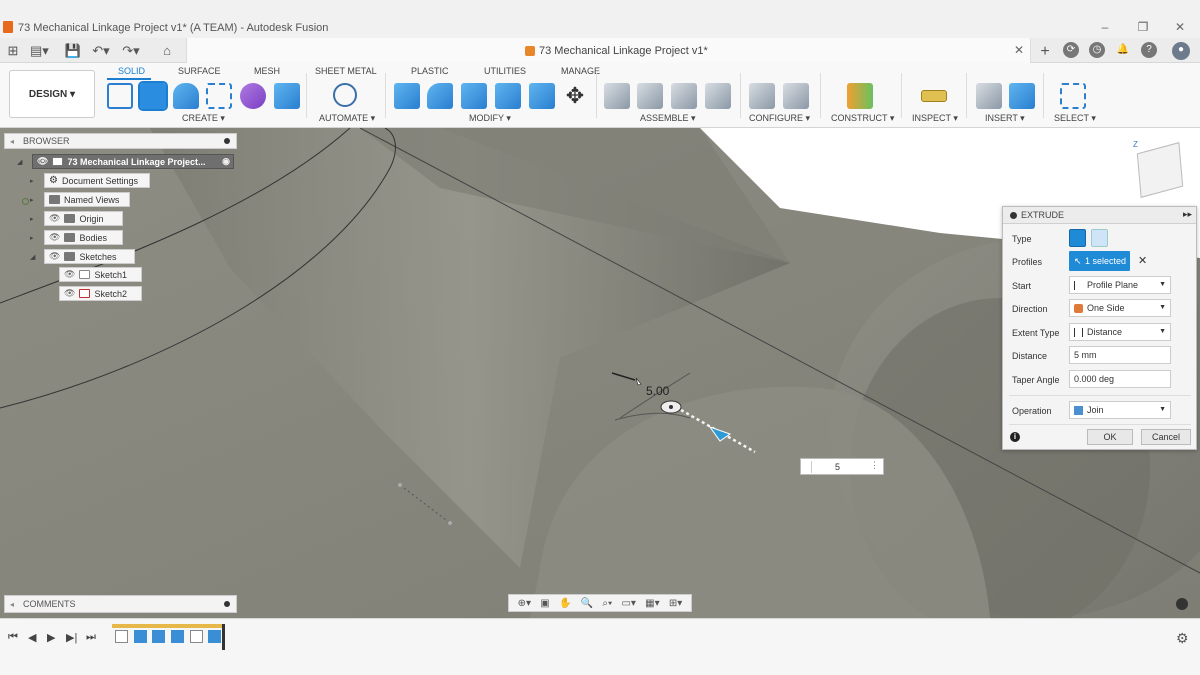 The image size is (1200, 675). I want to click on box-icon, so click(287, 96).